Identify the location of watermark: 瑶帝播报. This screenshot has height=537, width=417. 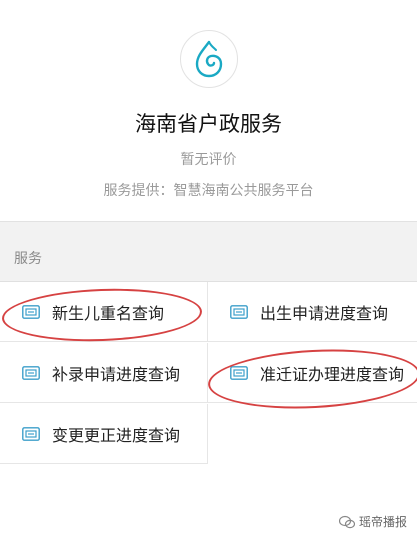
(372, 521).